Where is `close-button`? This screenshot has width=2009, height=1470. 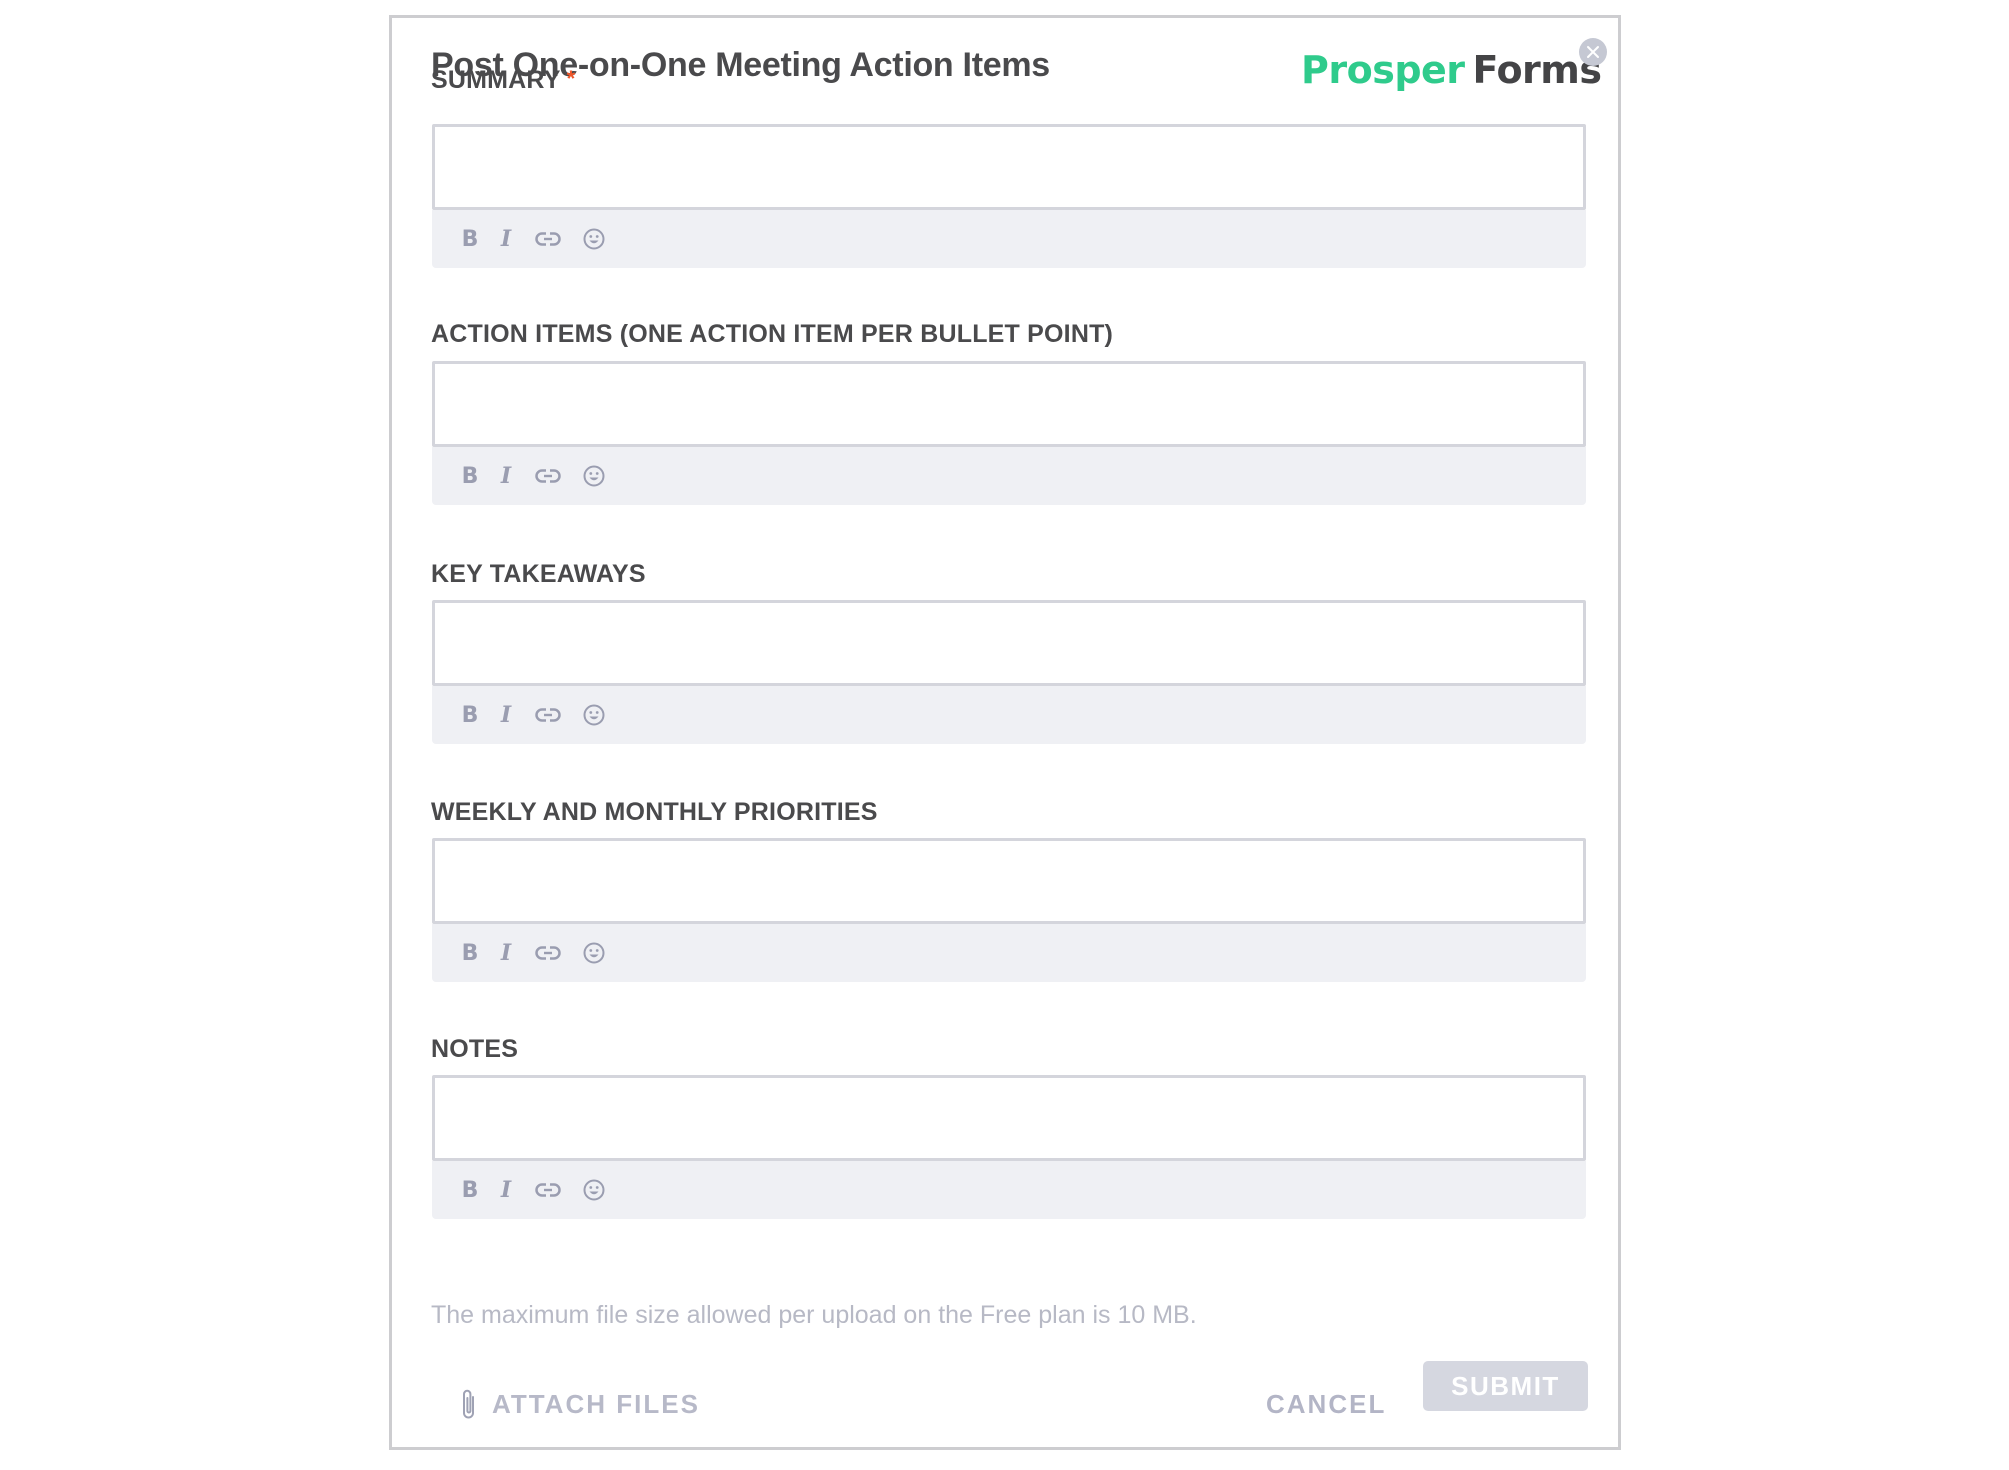
close-button is located at coordinates (1593, 52).